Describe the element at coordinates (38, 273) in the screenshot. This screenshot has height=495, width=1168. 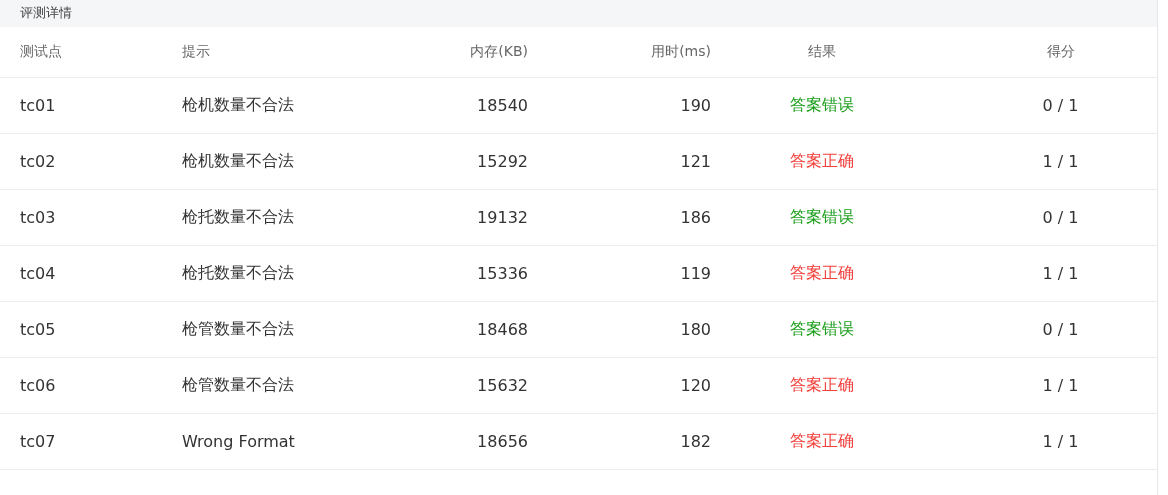
I see `table-cell: tc04` at that location.